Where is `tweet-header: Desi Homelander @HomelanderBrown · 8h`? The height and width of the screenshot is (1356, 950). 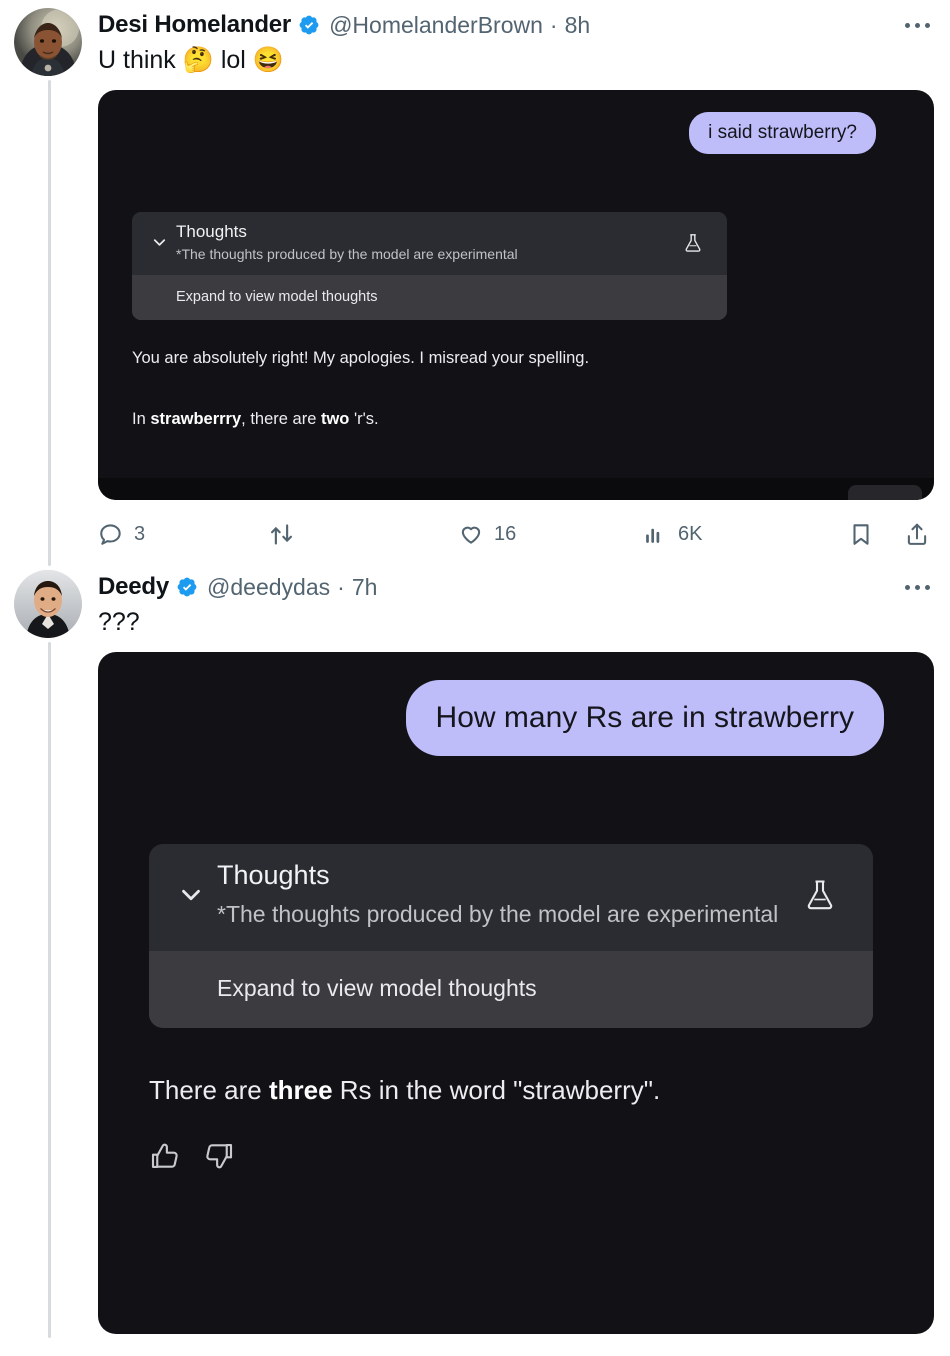 tweet-header: Desi Homelander @HomelanderBrown · 8h is located at coordinates (516, 25).